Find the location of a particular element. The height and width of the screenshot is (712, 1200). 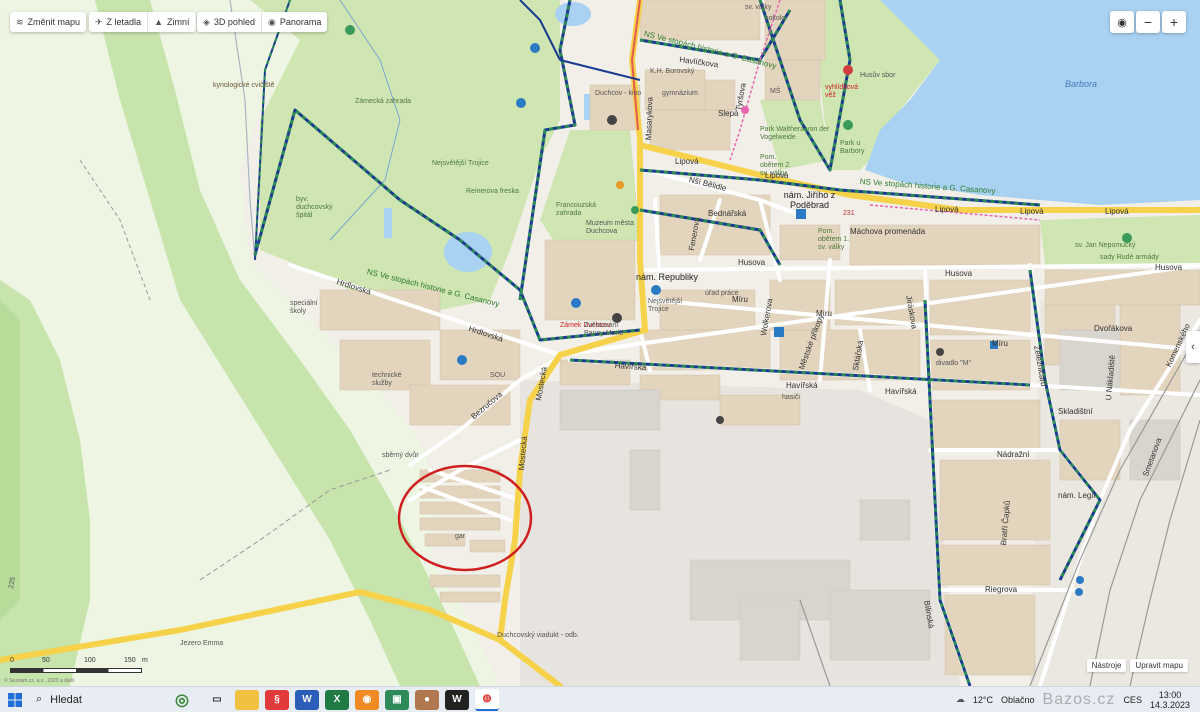

label-sou: SOU is located at coordinates (498, 375).